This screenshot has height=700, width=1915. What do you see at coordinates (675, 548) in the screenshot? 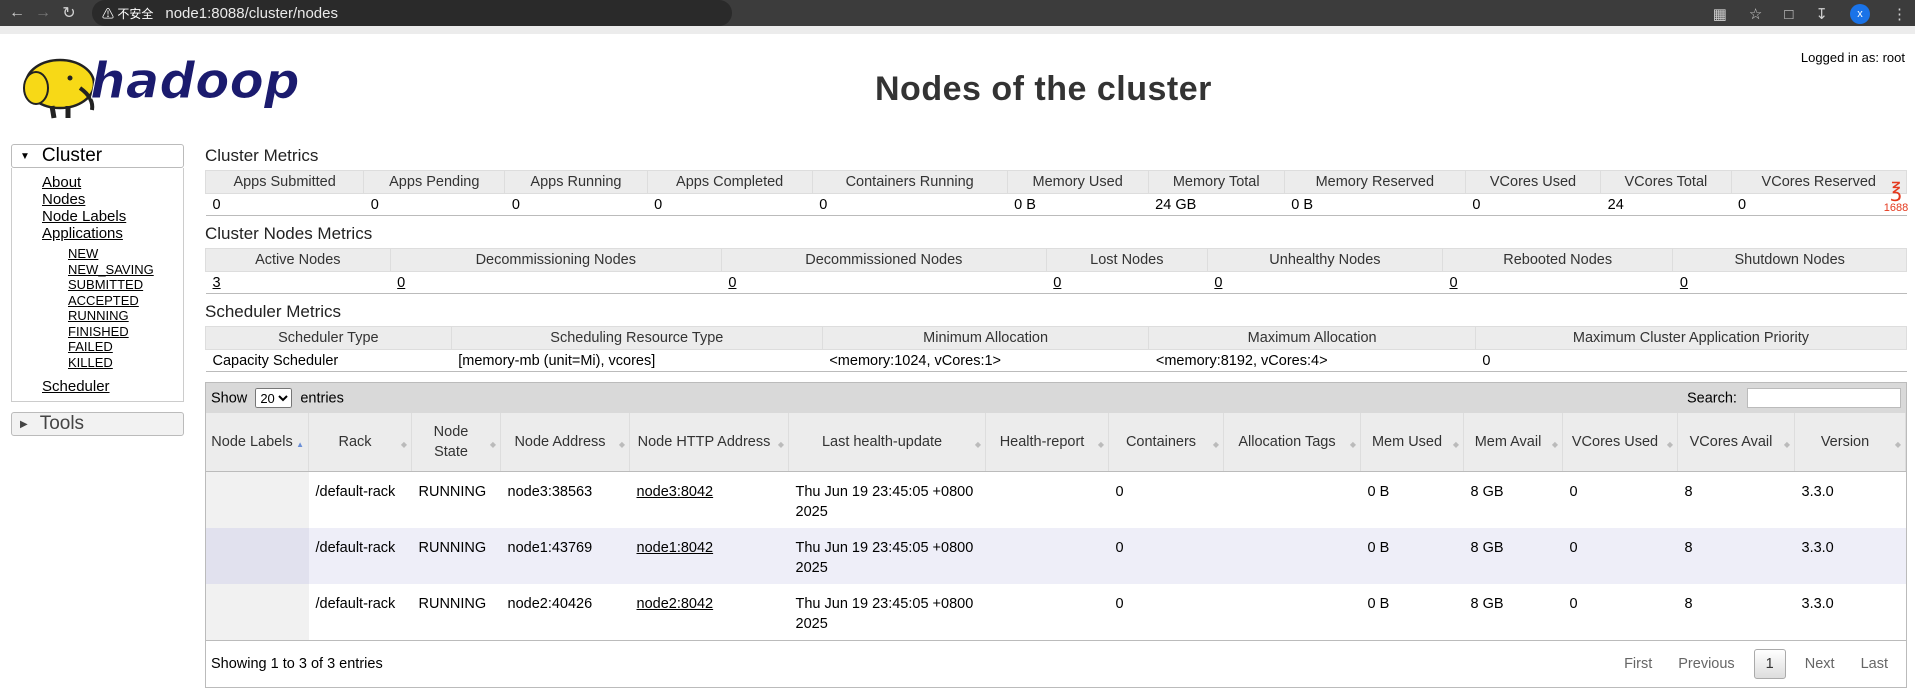
I see `node-http-link: node1:8042` at bounding box center [675, 548].